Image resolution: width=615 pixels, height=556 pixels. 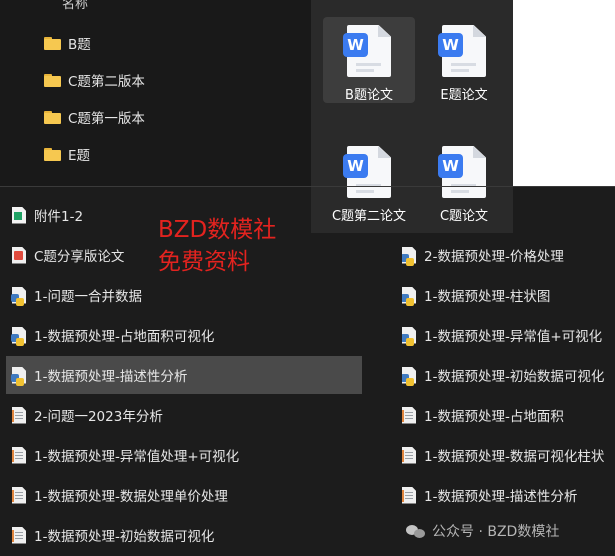 I want to click on file-item: 2-数据预处理-价格处理, so click(x=508, y=255).